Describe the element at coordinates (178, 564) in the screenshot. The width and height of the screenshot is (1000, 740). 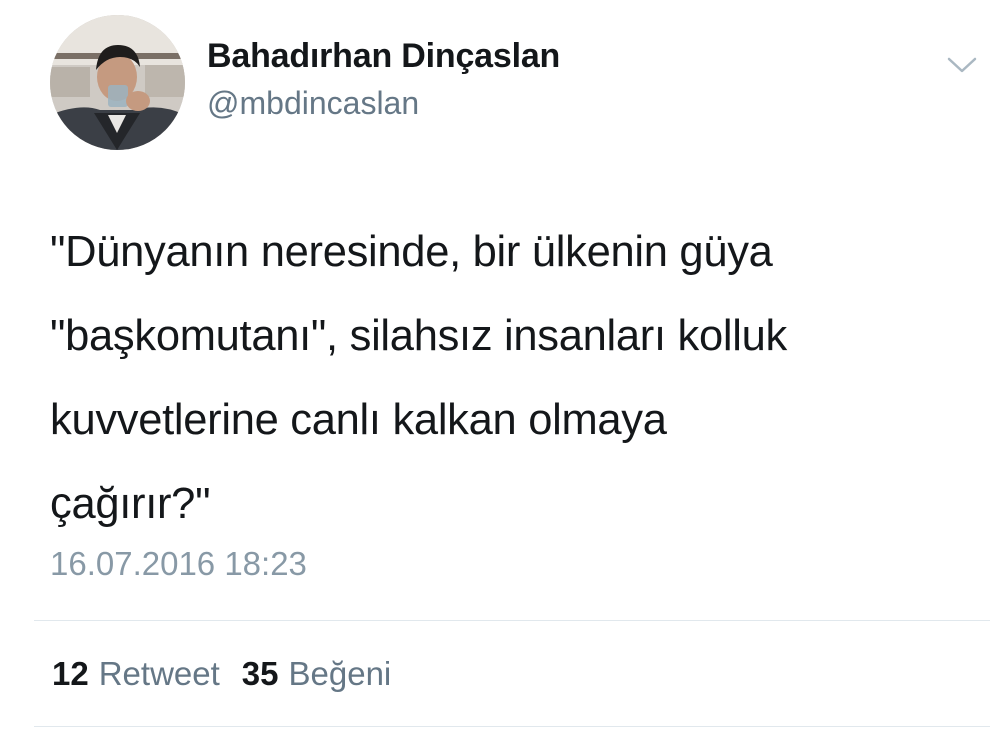
I see `tweet-timestamp: 16.07.2016 18:23` at that location.